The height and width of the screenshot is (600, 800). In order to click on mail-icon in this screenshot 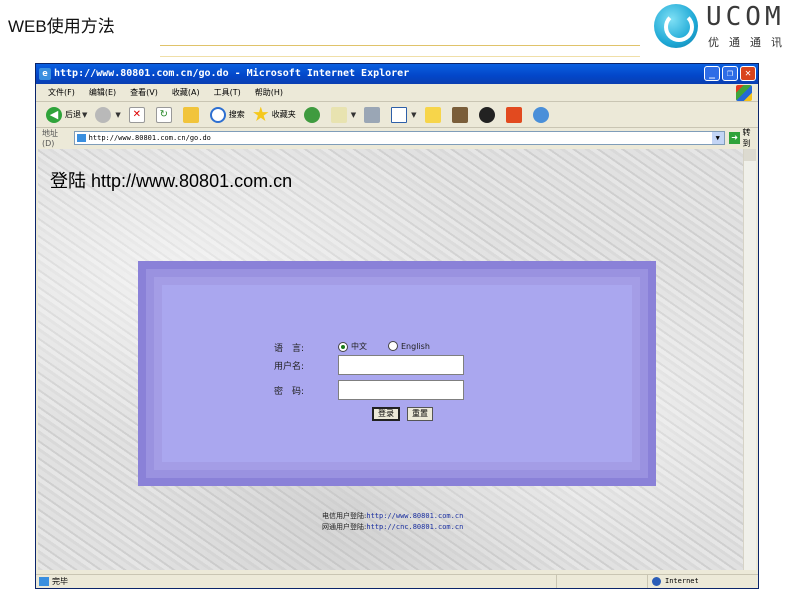, I will do `click(338, 114)`.